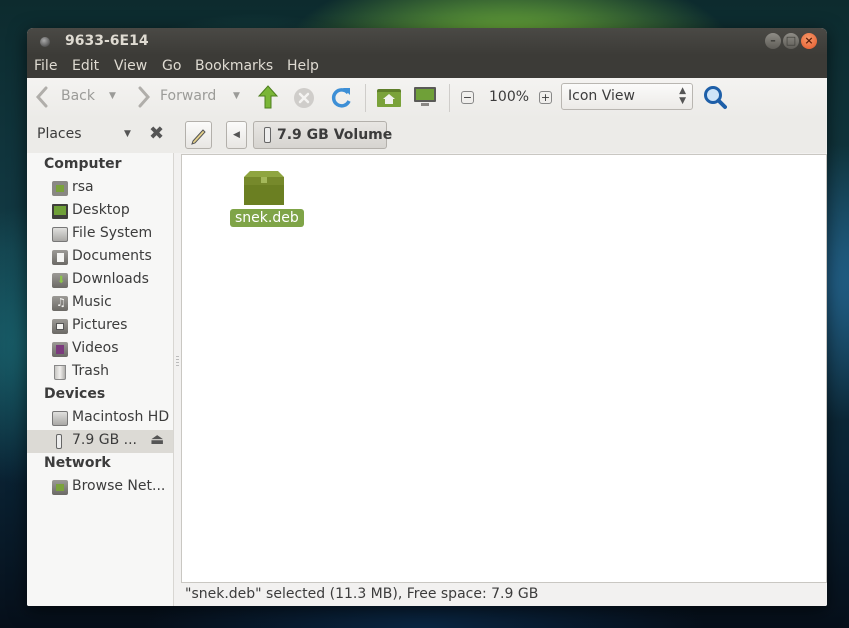 The width and height of the screenshot is (849, 628). I want to click on sidebar-item-label: Pictures, so click(100, 325).